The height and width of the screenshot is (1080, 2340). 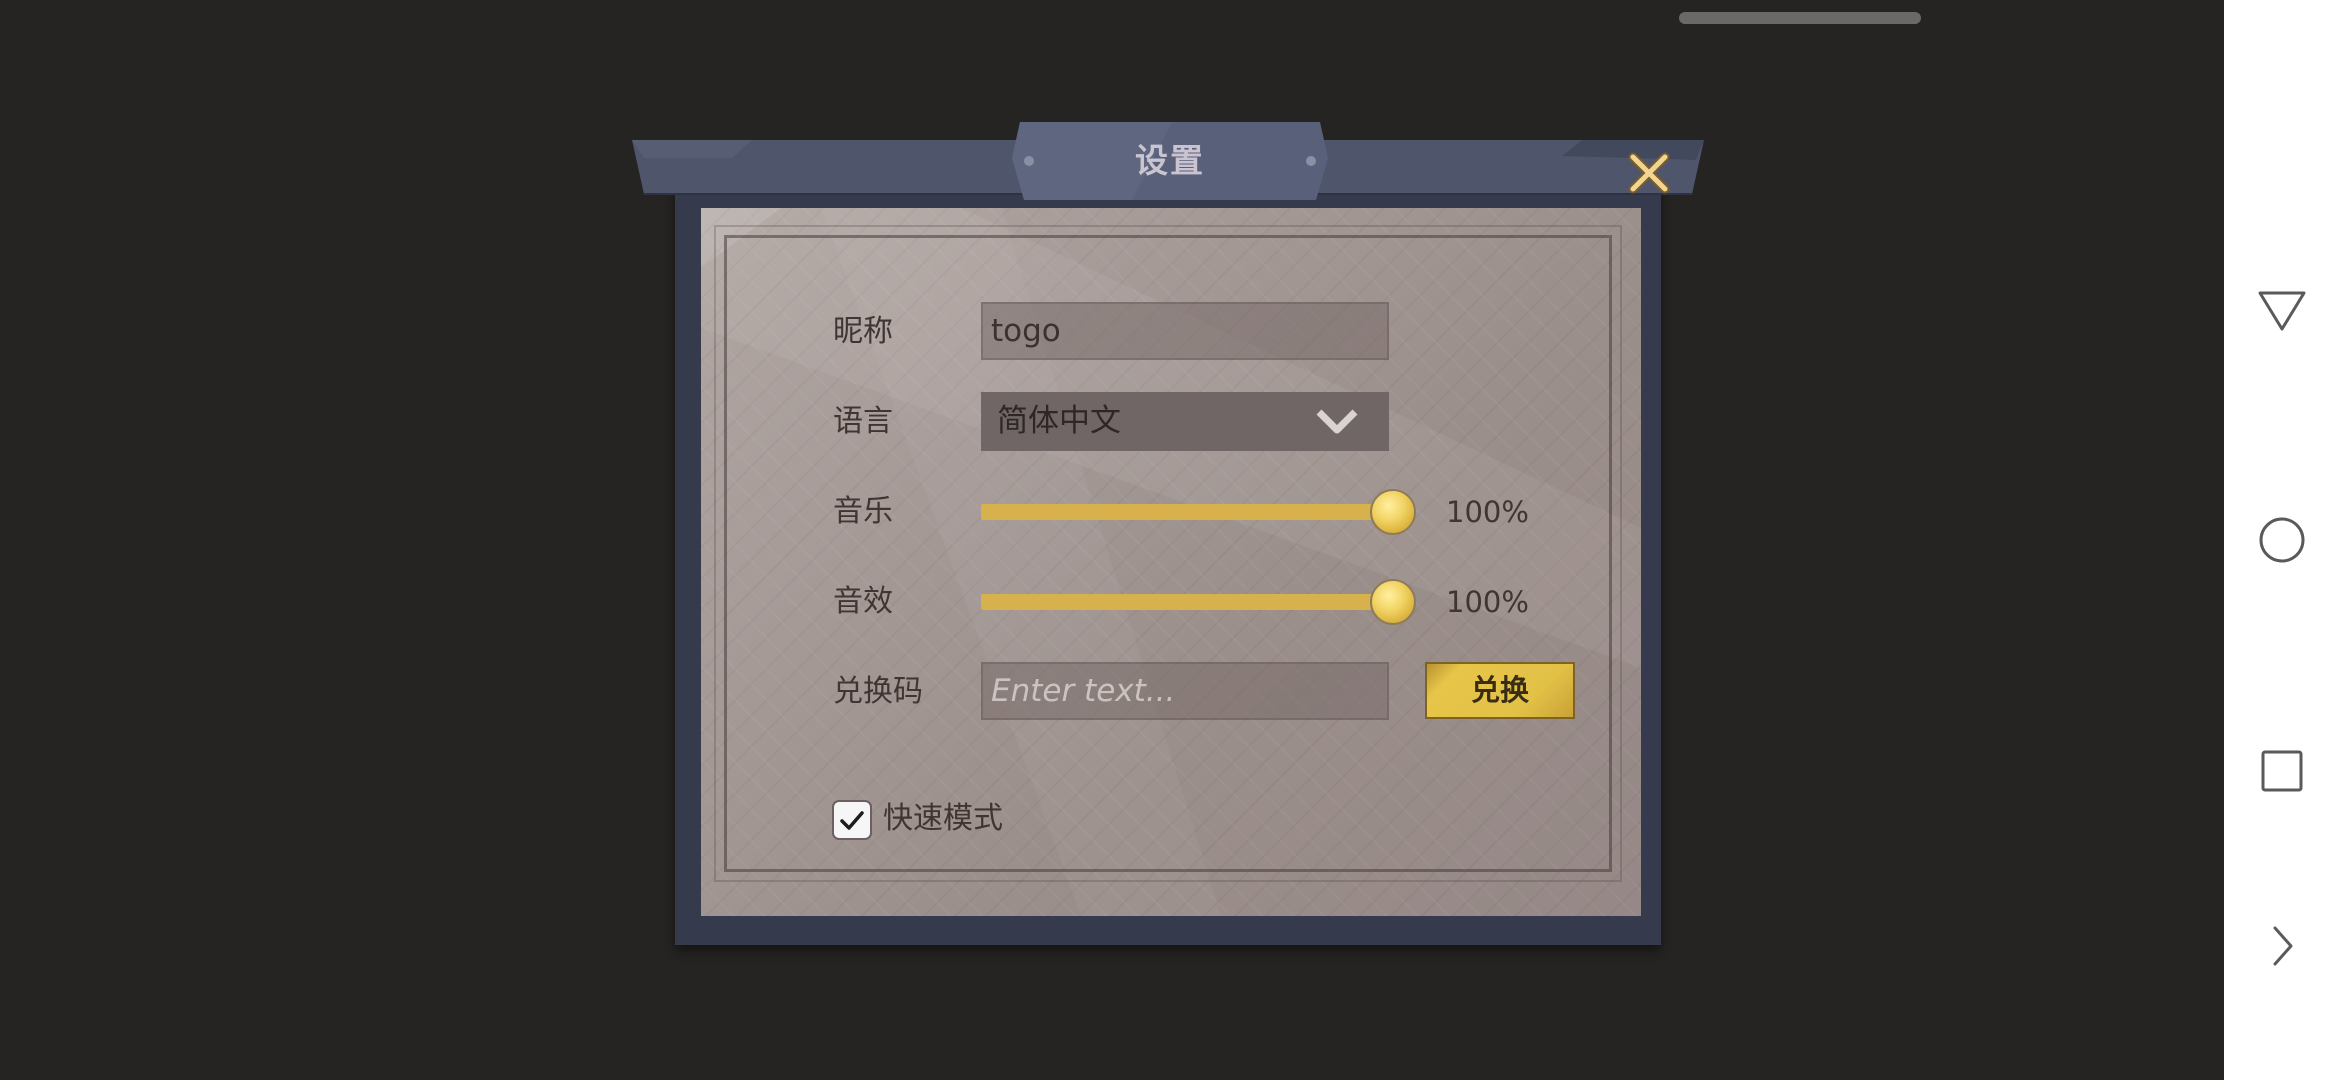 I want to click on recents-button, so click(x=2282, y=771).